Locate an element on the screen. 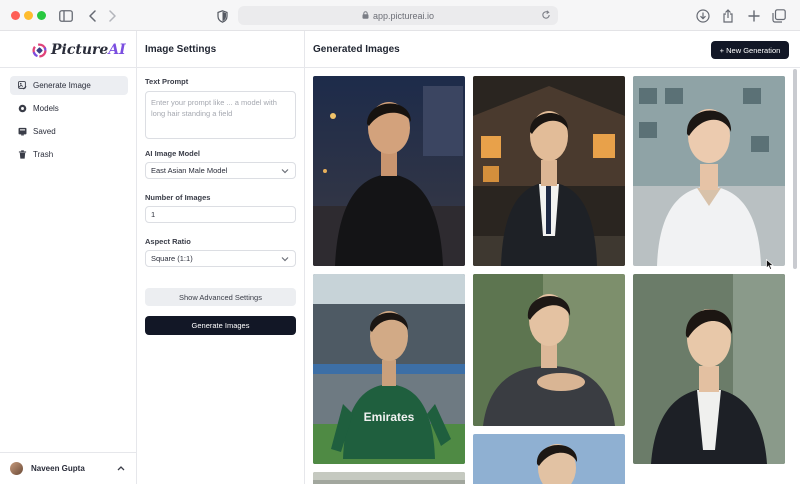 This screenshot has width=800, height=484. scrollbar-thumb is located at coordinates (795, 169).